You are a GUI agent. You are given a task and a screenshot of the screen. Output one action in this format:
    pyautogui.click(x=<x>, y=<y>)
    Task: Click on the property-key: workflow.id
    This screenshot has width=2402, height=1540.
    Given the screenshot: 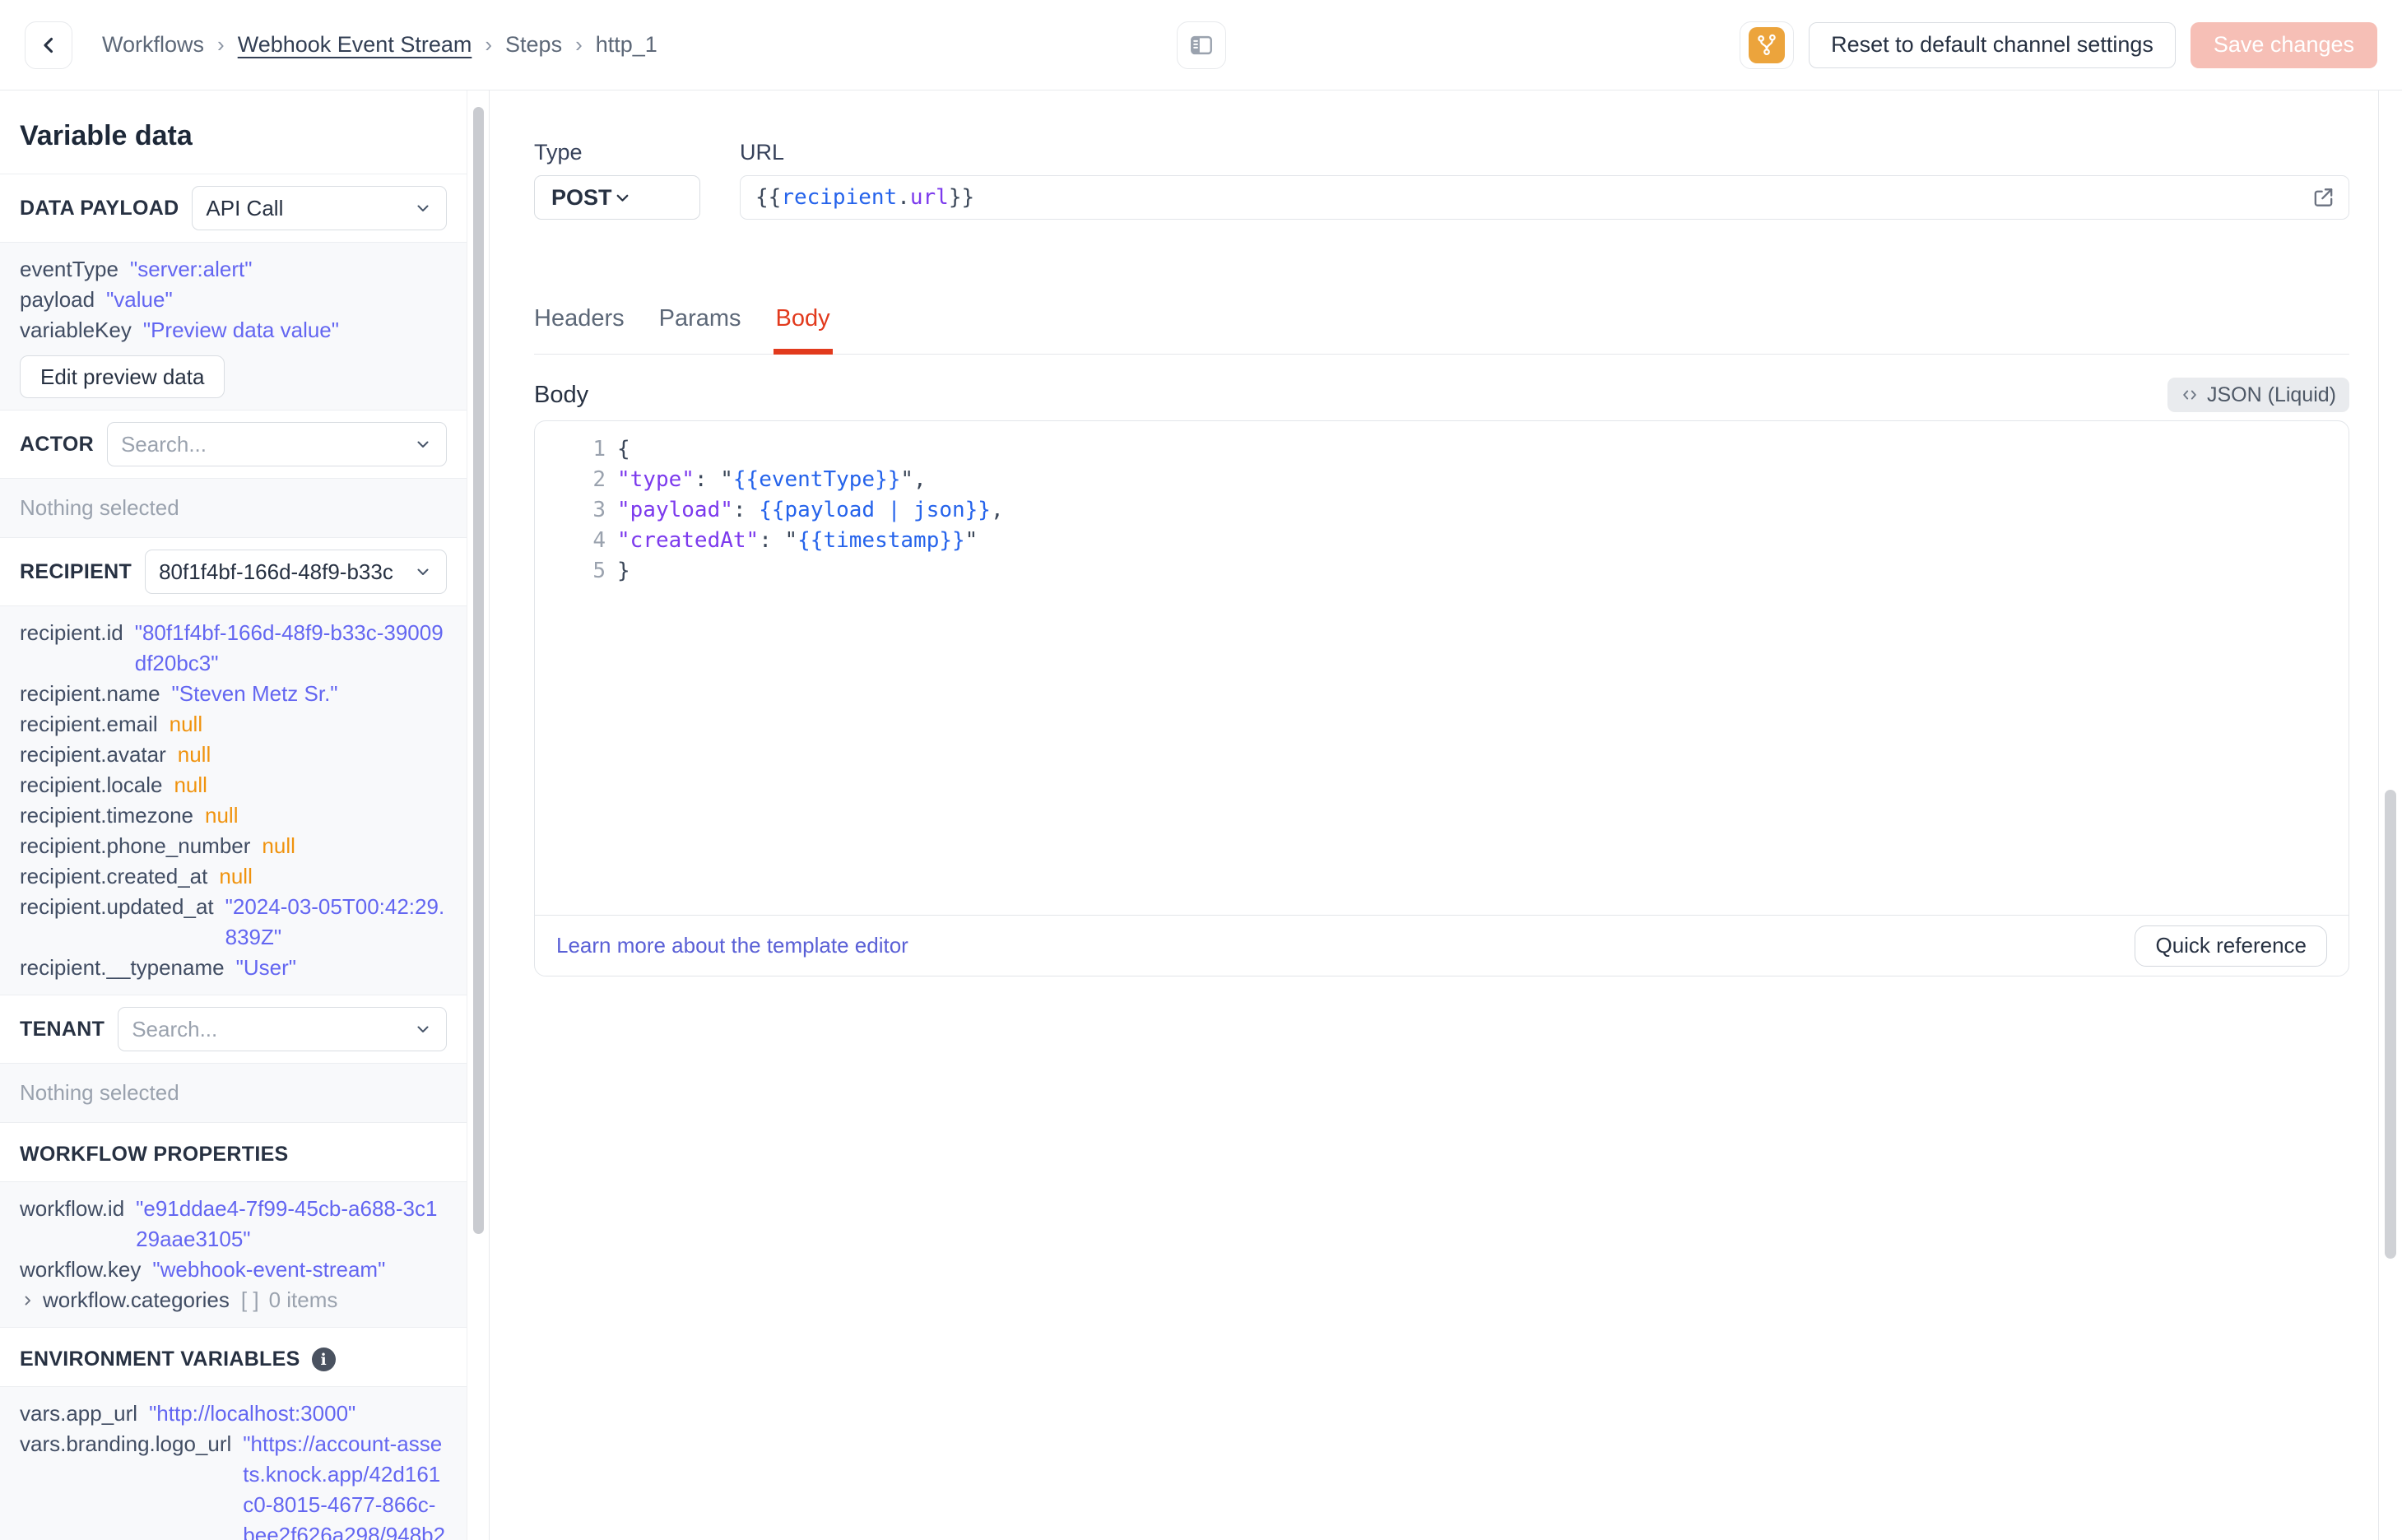 What is the action you would take?
    pyautogui.click(x=72, y=1208)
    